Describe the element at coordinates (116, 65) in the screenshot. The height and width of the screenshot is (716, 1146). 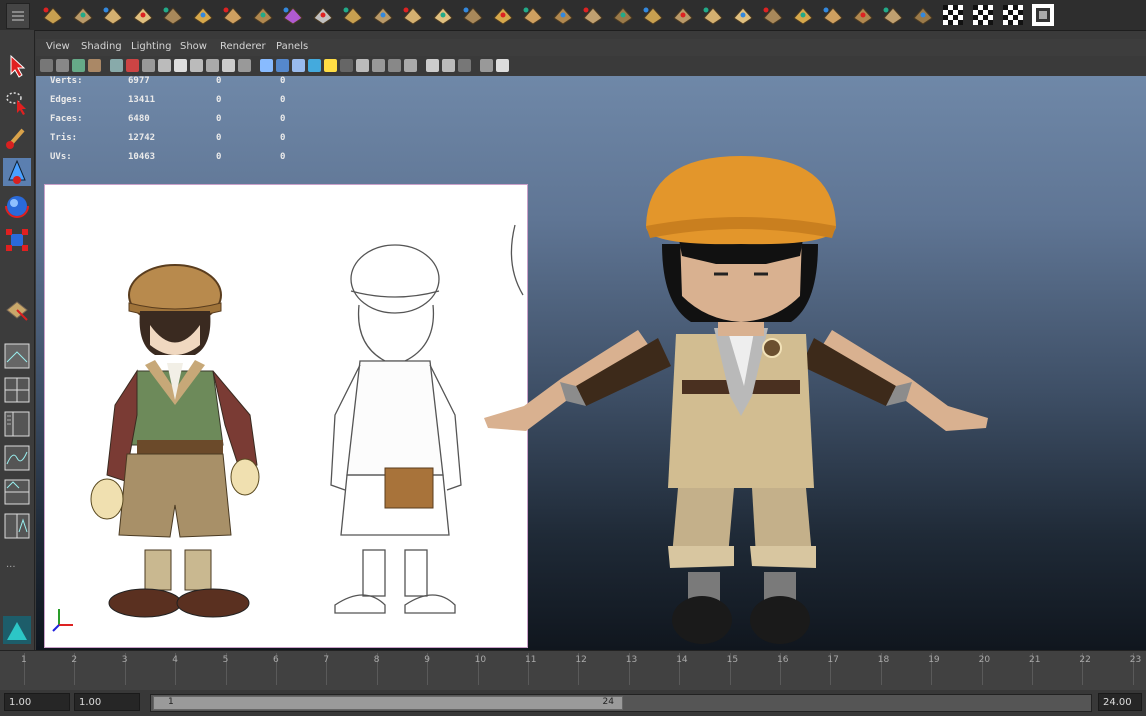
I see `2d-pan-icon` at that location.